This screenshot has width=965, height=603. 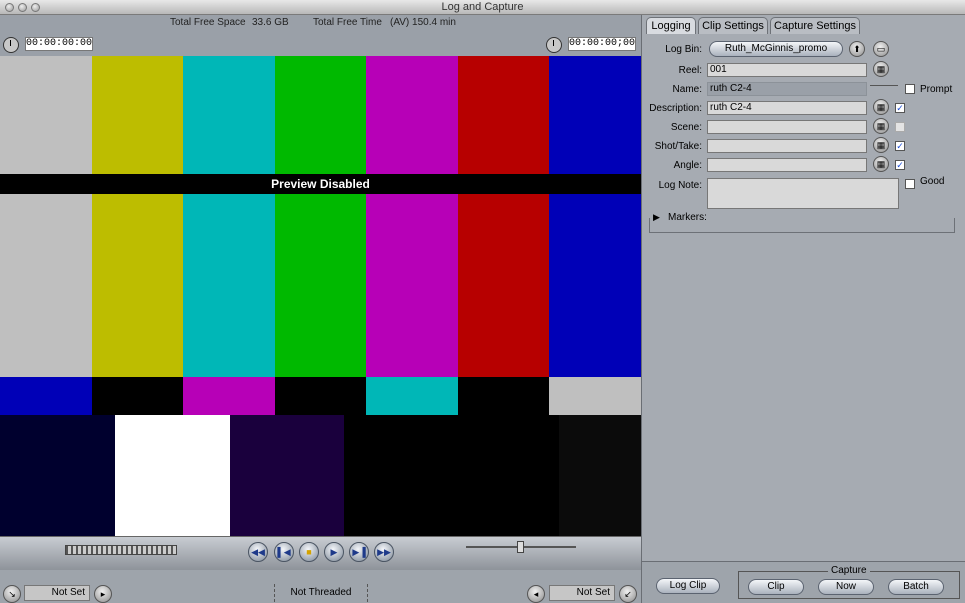 What do you see at coordinates (688, 586) in the screenshot?
I see `log-clip-button: Log Clip` at bounding box center [688, 586].